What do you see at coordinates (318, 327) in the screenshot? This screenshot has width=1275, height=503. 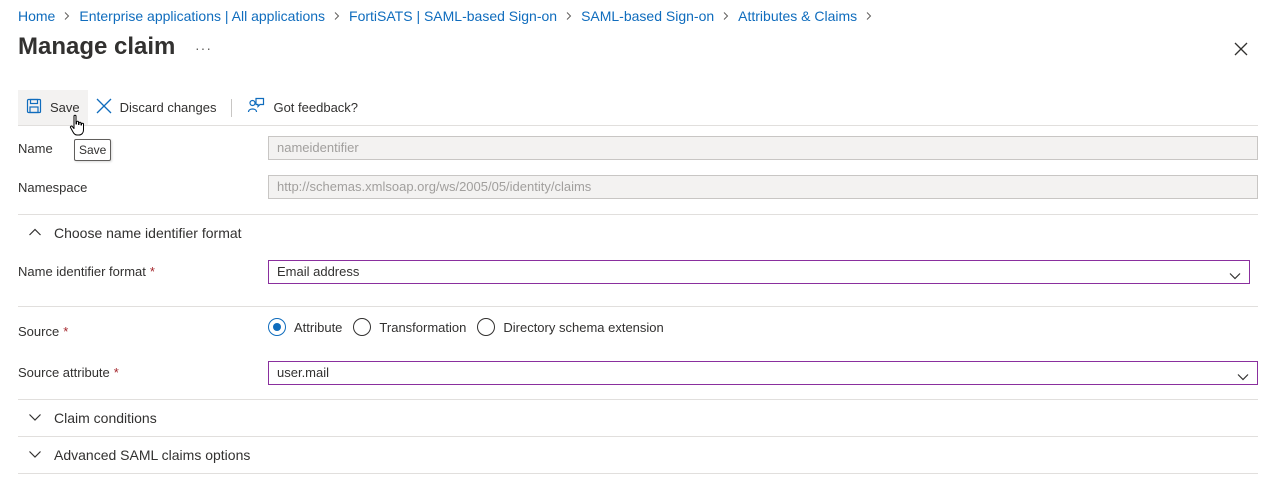 I see `radio-label: Attribute` at bounding box center [318, 327].